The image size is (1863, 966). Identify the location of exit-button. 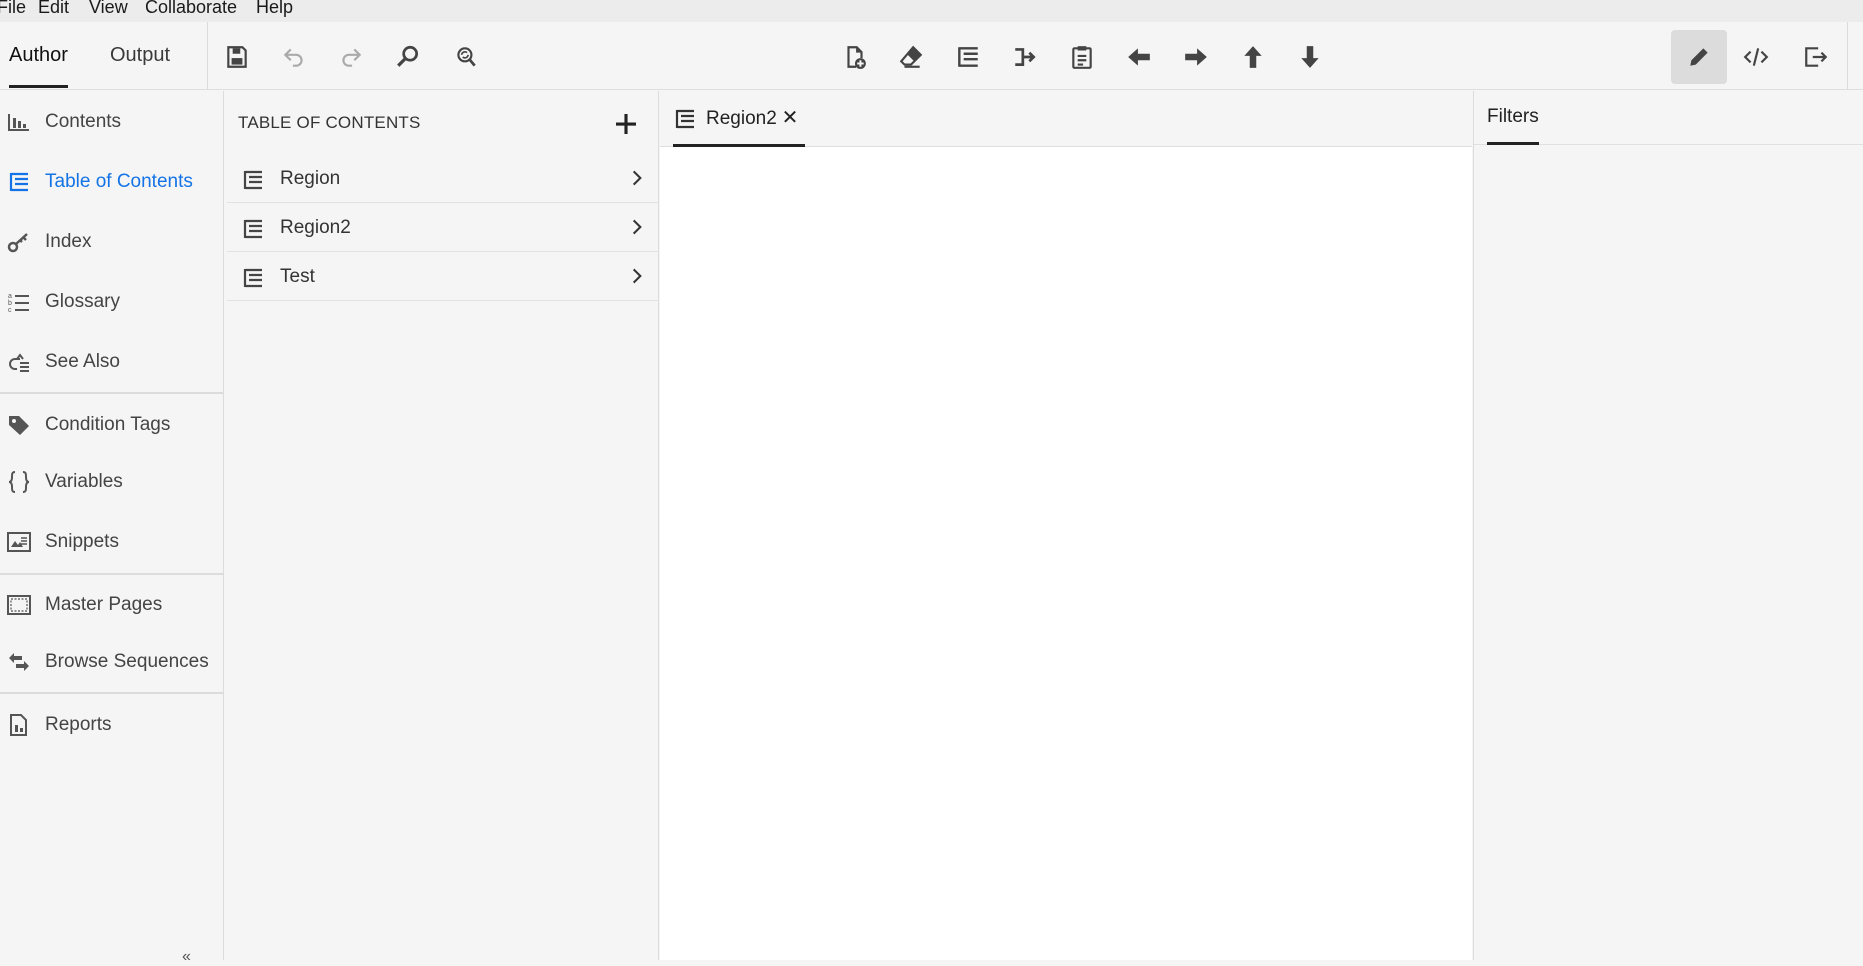
(1816, 57).